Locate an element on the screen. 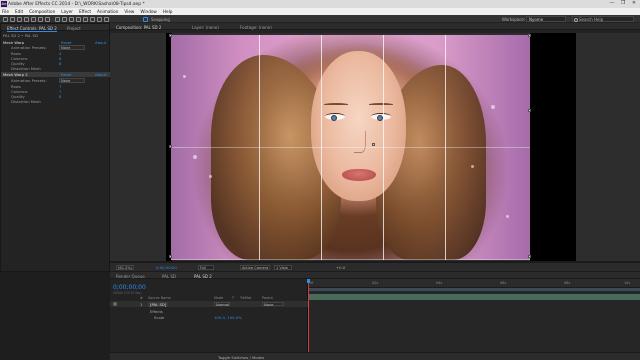 The height and width of the screenshot is (360, 640). search-help-input: Search Help is located at coordinates (603, 19).